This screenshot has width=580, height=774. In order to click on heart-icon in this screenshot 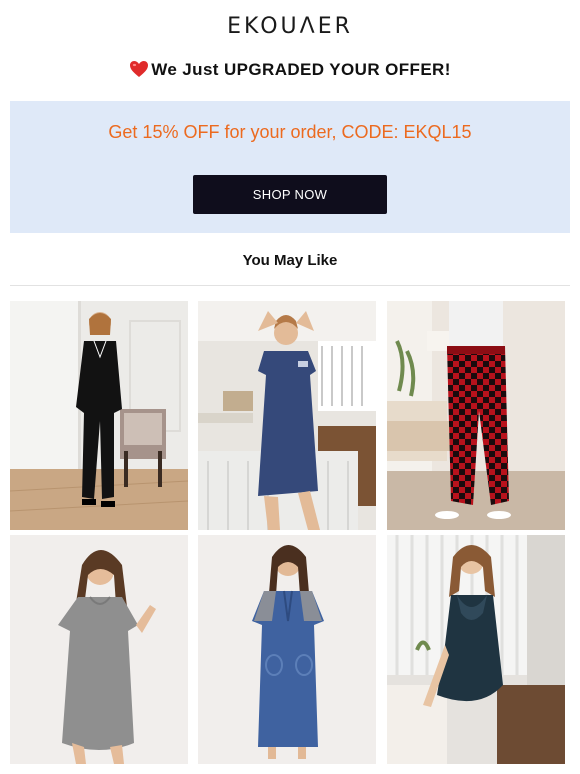, I will do `click(139, 71)`.